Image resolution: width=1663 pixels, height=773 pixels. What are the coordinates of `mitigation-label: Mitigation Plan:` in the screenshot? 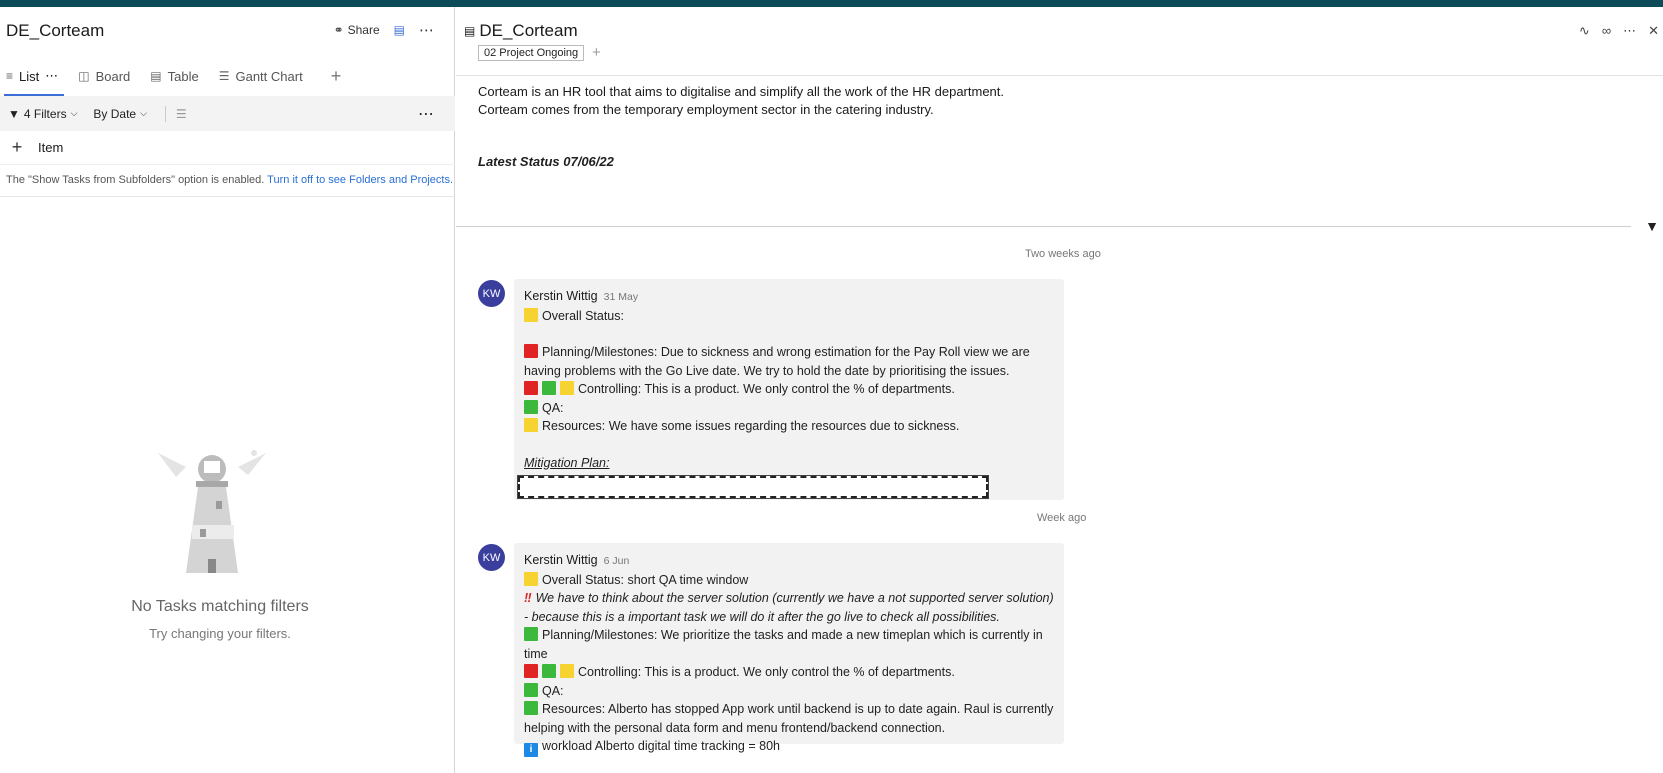 It's located at (567, 462).